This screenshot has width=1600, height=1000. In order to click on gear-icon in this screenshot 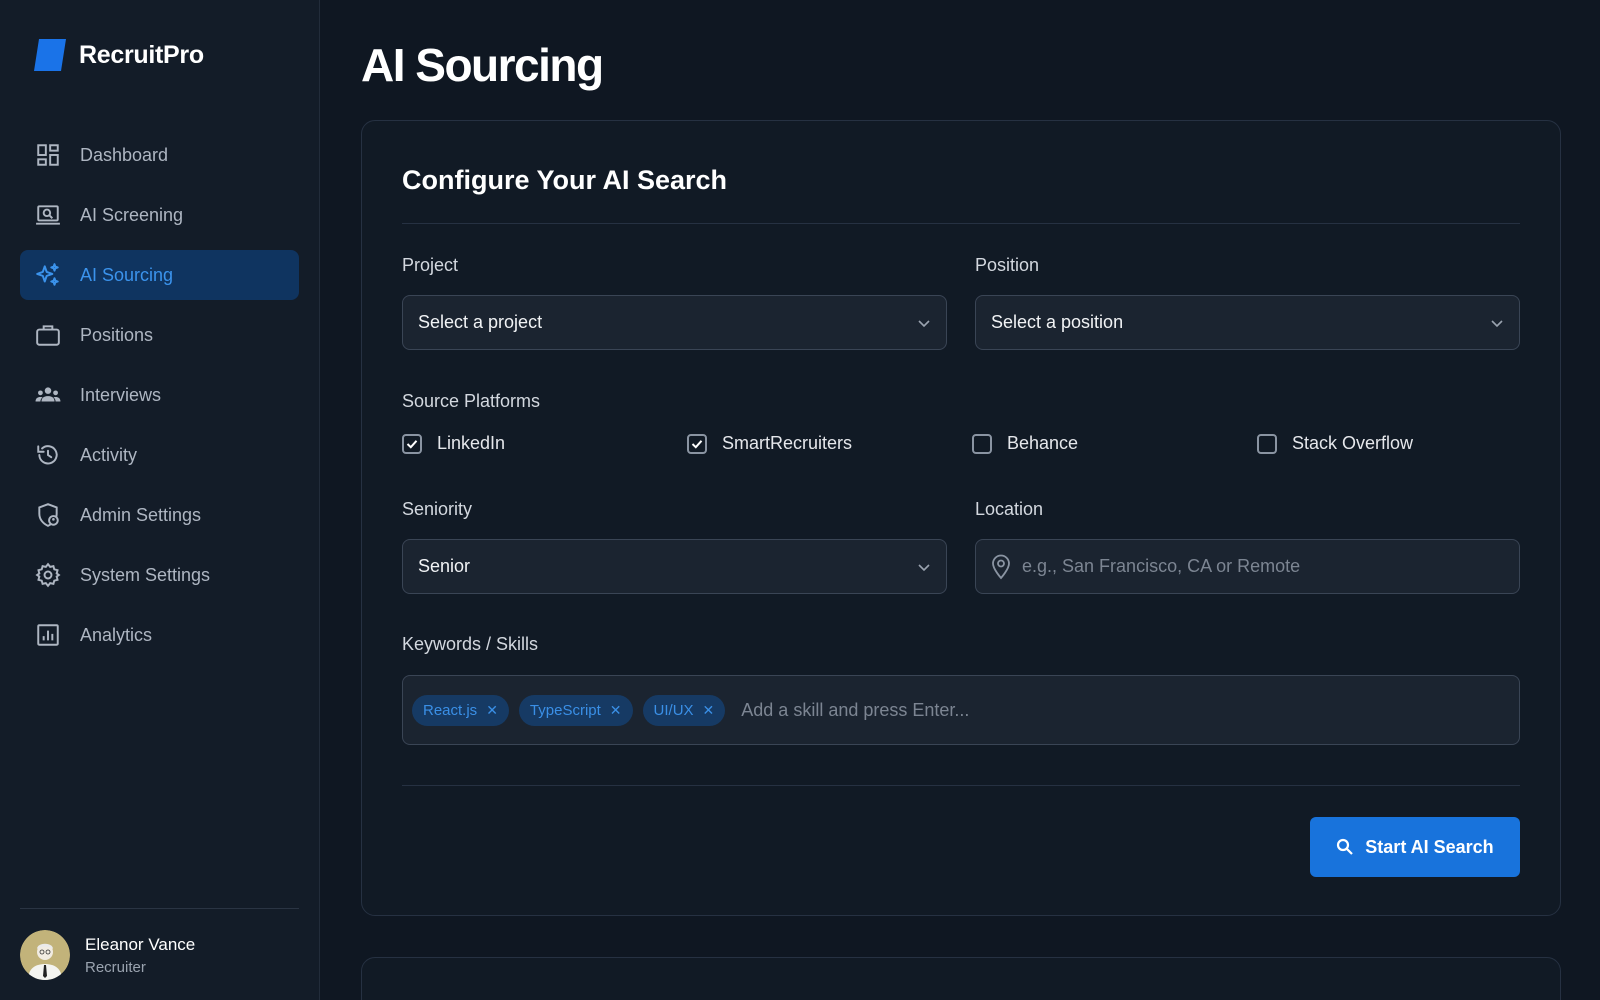, I will do `click(48, 575)`.